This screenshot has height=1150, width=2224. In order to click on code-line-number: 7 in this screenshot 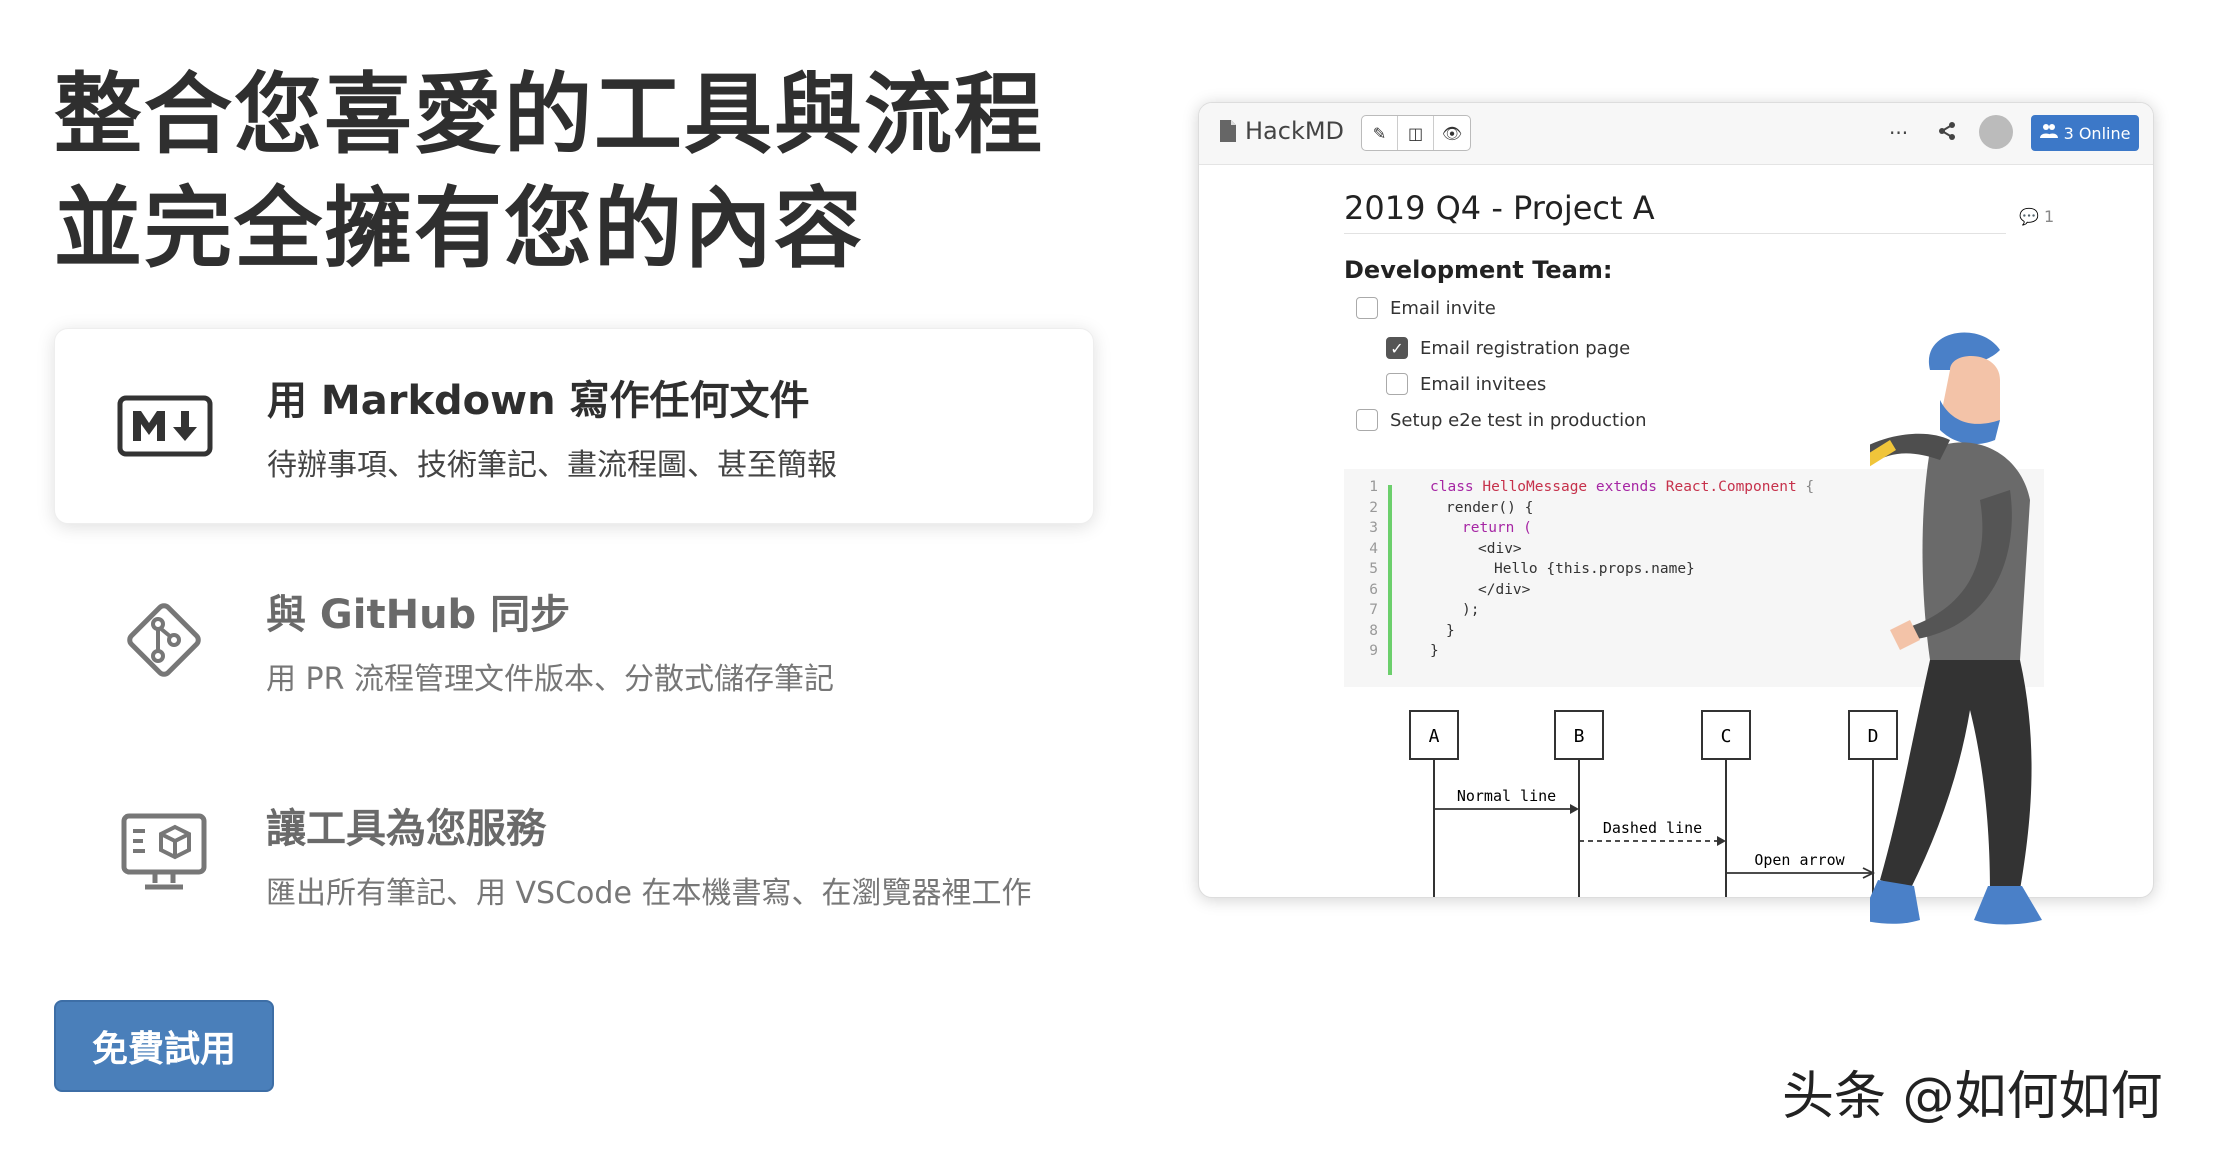, I will do `click(1373, 610)`.